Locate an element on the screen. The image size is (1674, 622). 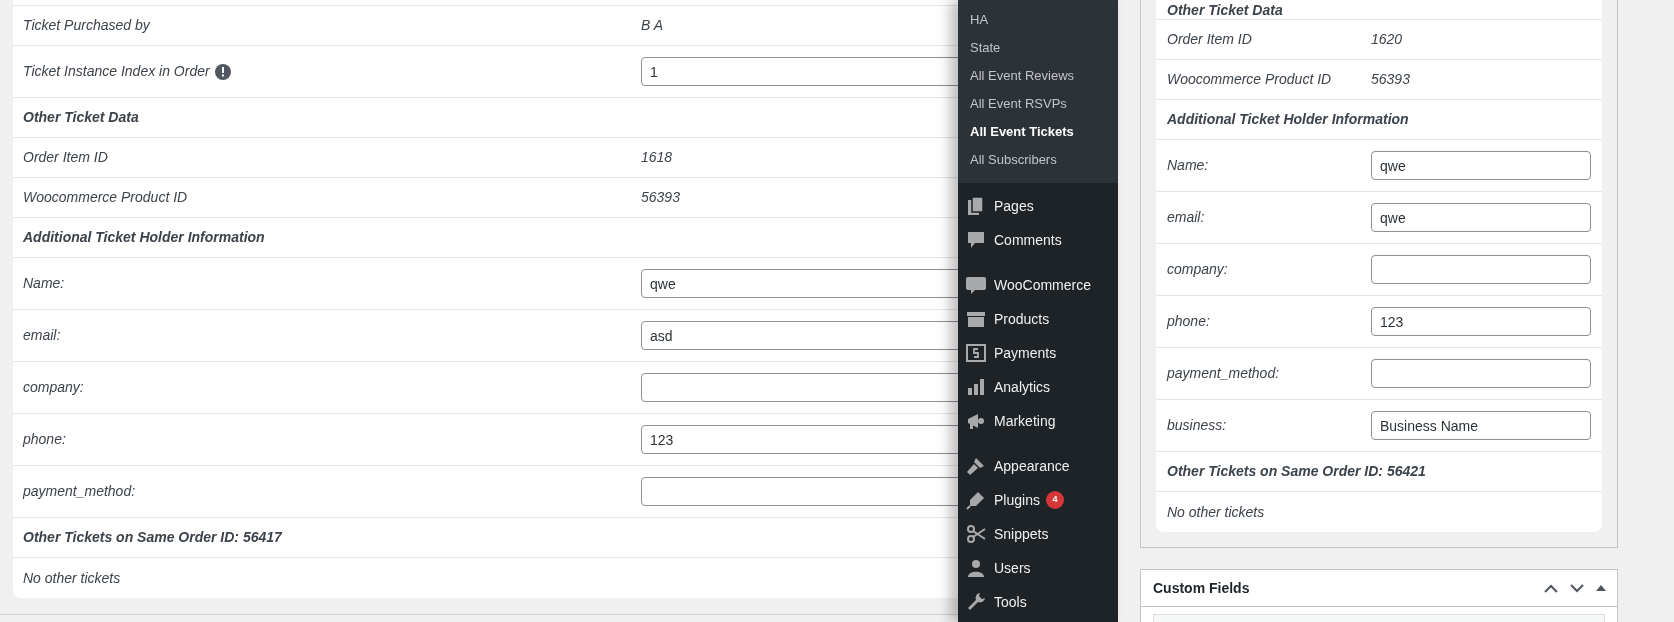
menu-item: Marketing is located at coordinates (1038, 421).